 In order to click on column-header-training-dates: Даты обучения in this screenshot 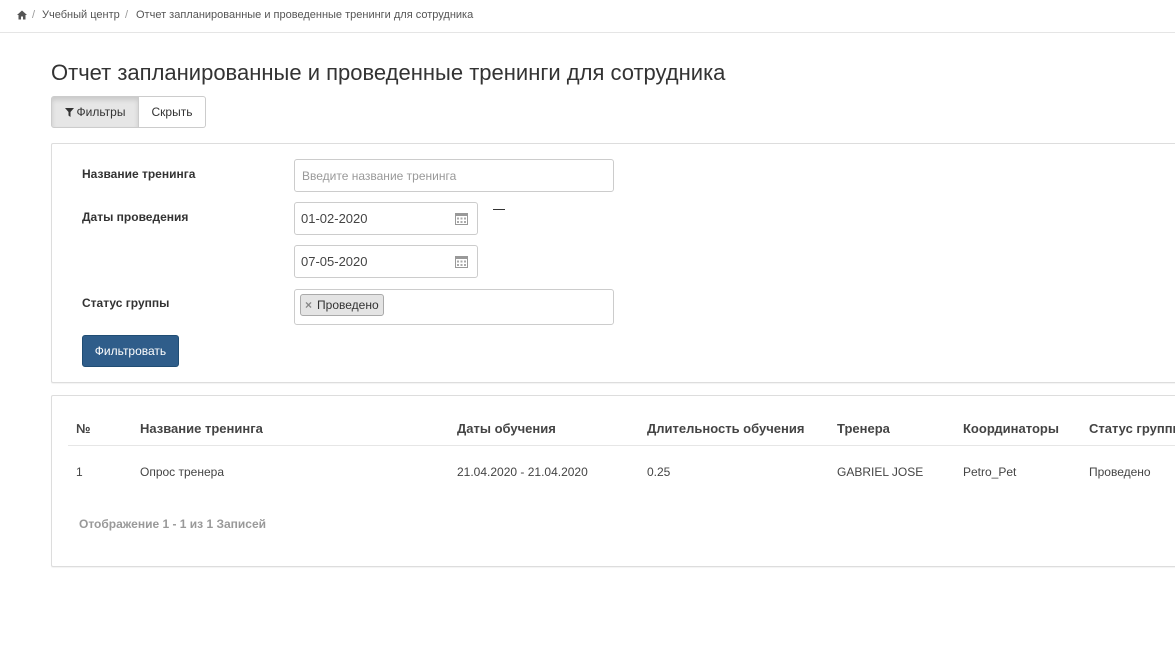, I will do `click(506, 428)`.